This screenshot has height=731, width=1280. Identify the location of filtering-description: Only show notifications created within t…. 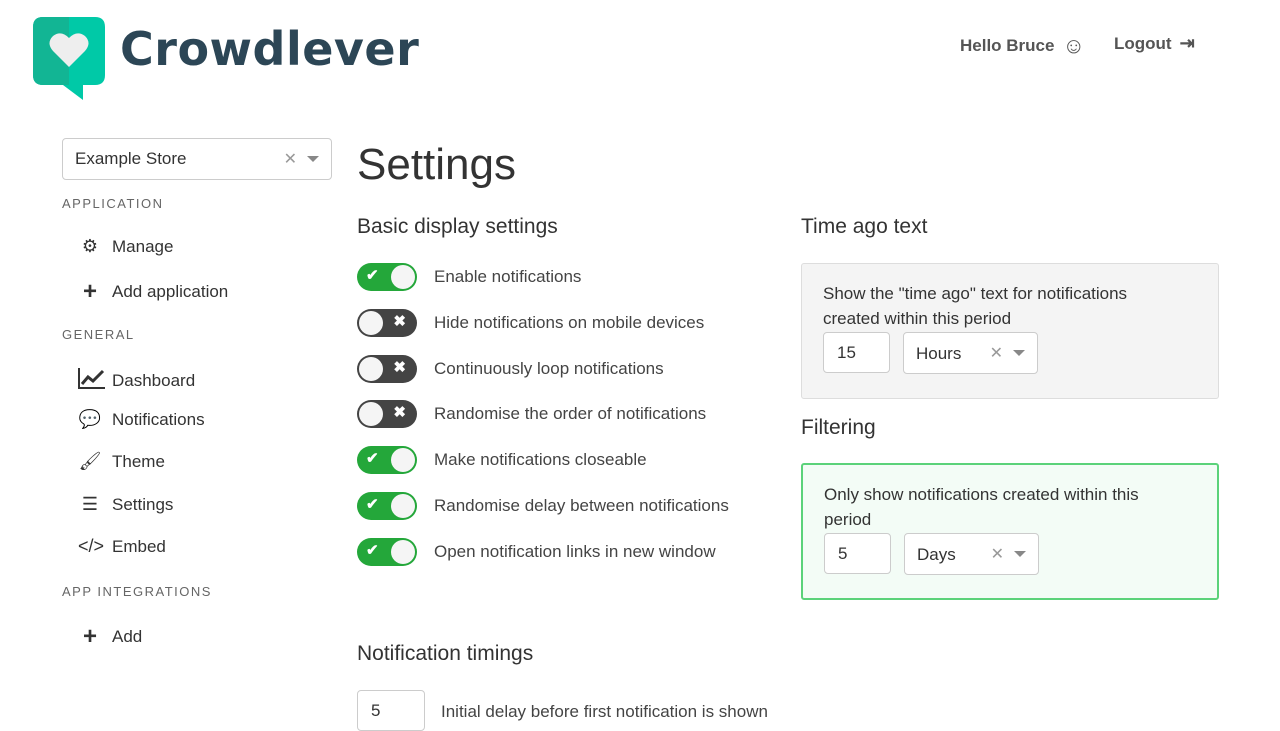
(981, 507).